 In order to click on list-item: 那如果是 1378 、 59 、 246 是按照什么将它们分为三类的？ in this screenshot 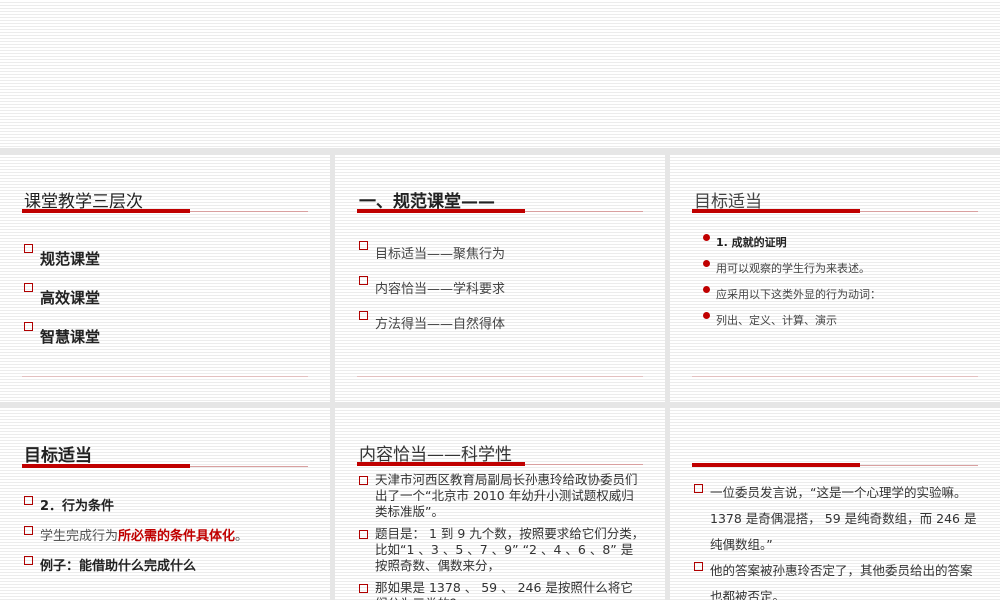, I will do `click(502, 590)`.